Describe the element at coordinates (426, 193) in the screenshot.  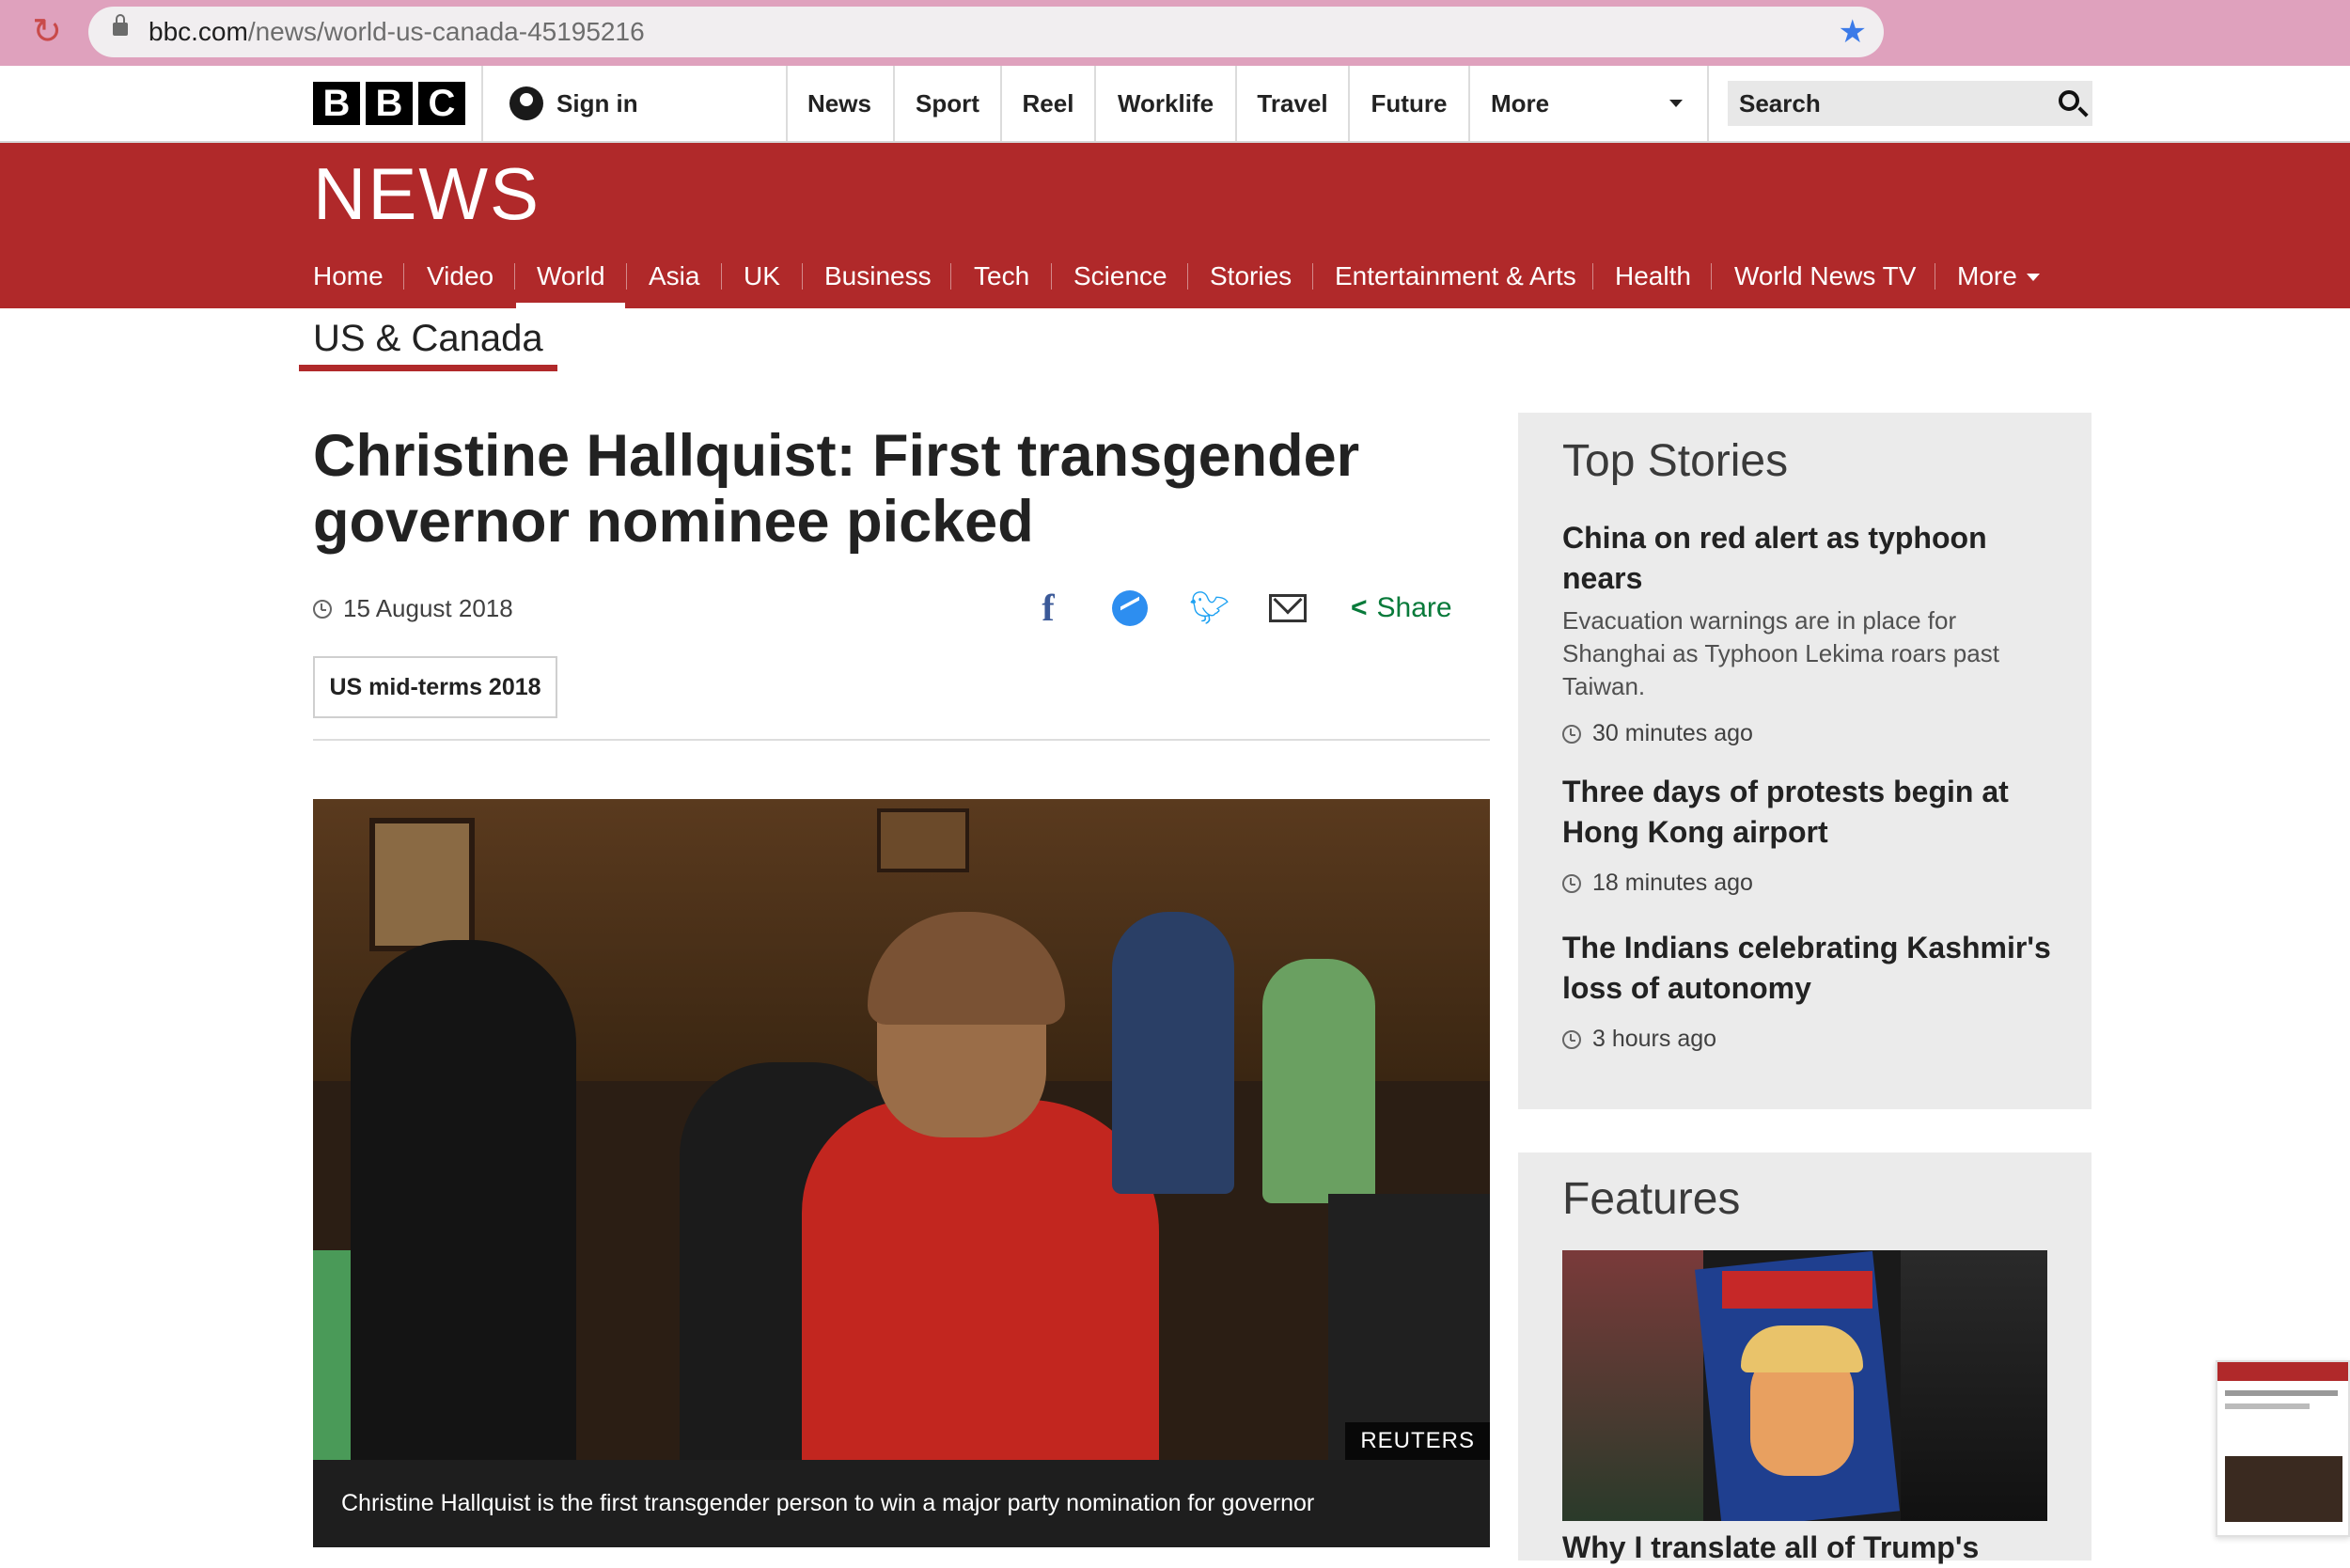
I see `news-wordmark: NEWS` at that location.